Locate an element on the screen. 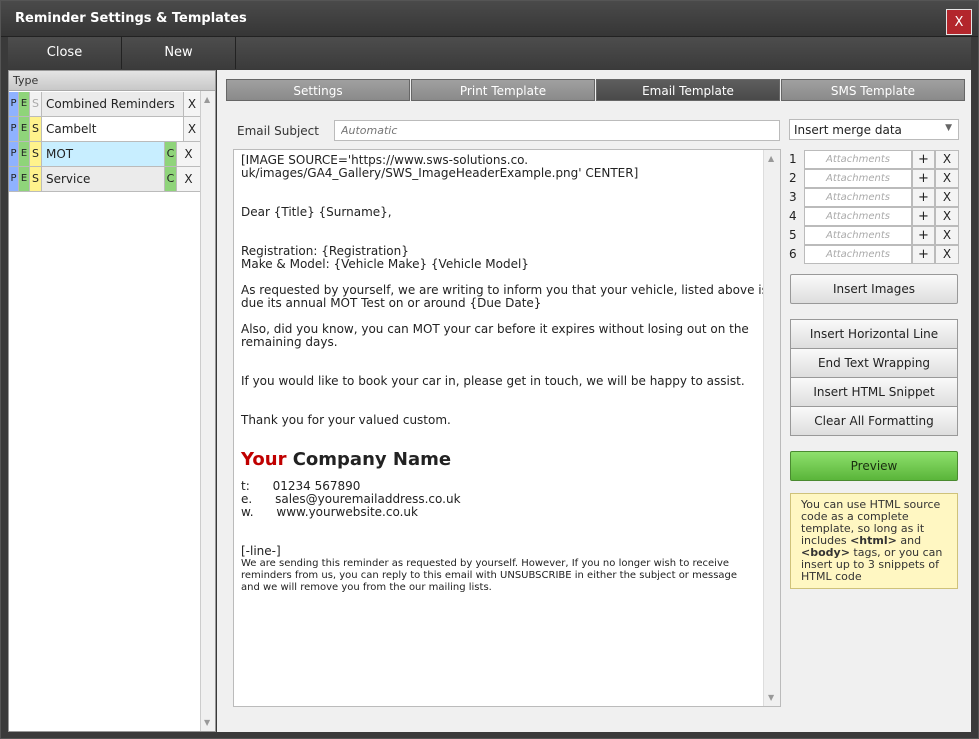 Image resolution: width=979 pixels, height=739 pixels. body-line: [-line-] is located at coordinates (261, 551).